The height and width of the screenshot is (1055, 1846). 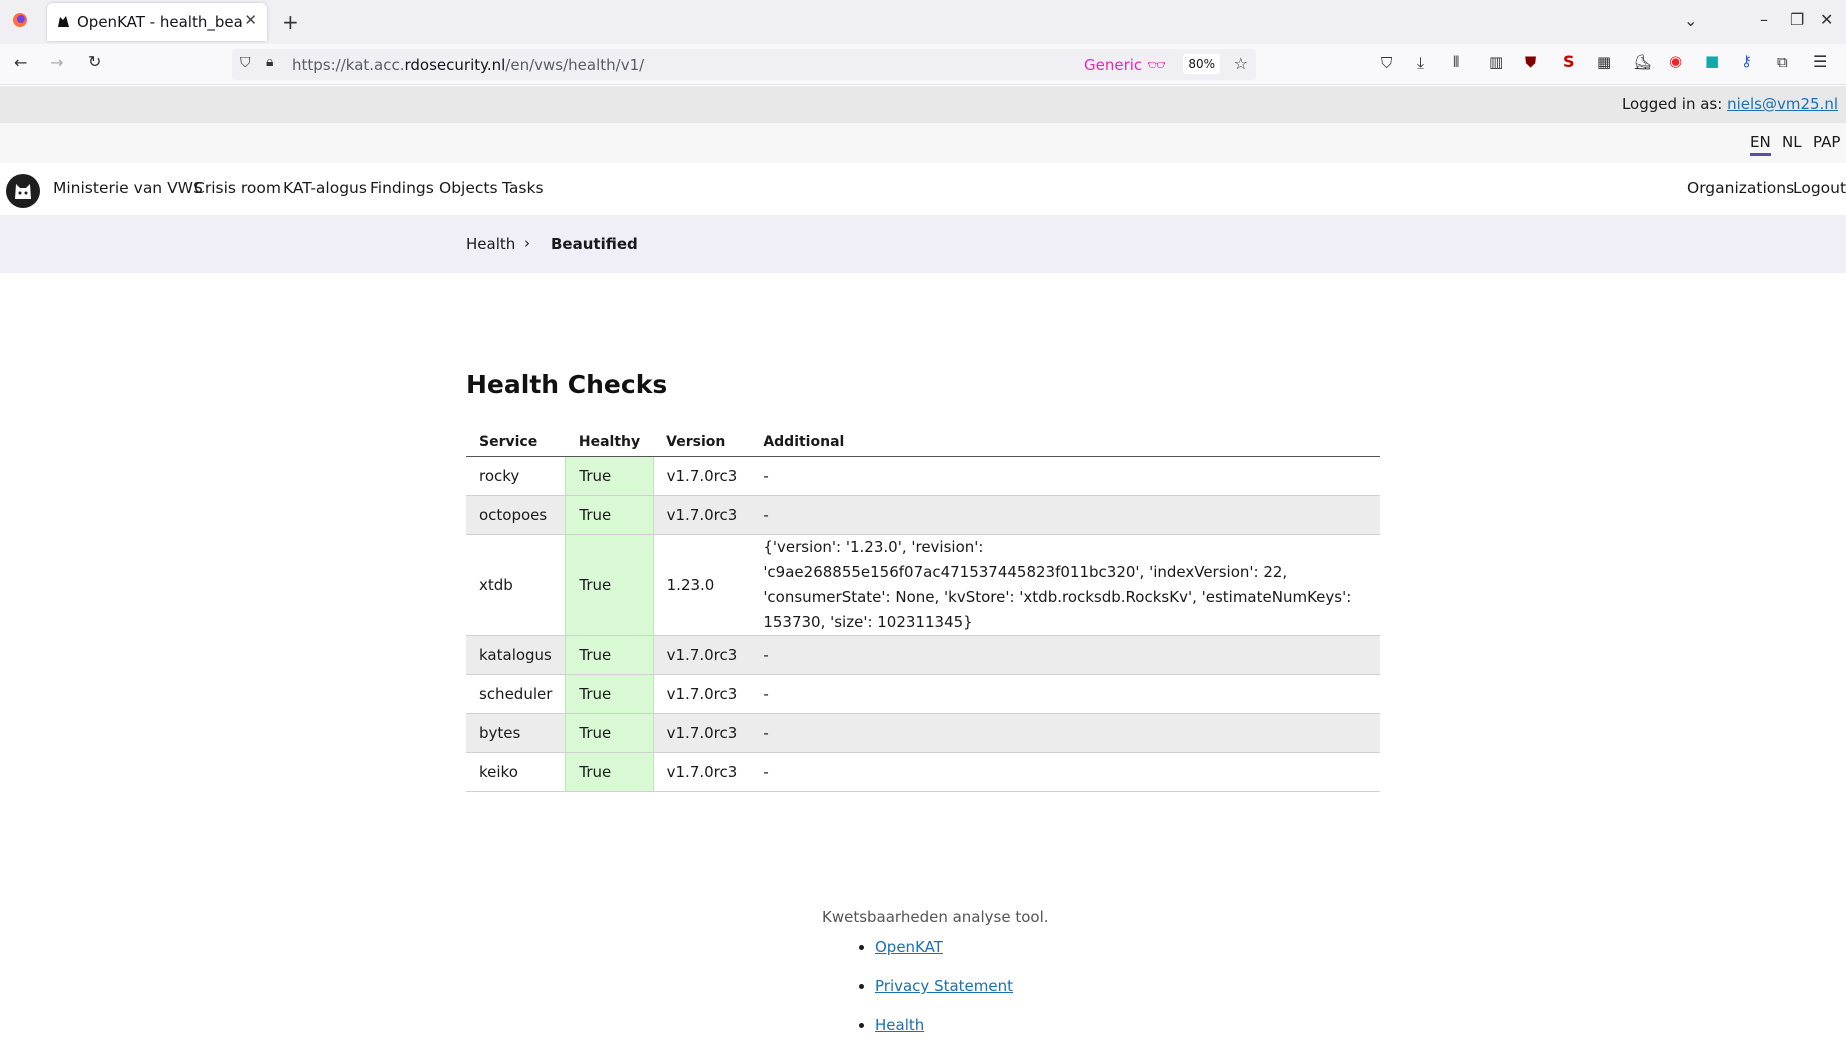 What do you see at coordinates (455, 65) in the screenshot?
I see `url-domain: rdosecurity.nl` at bounding box center [455, 65].